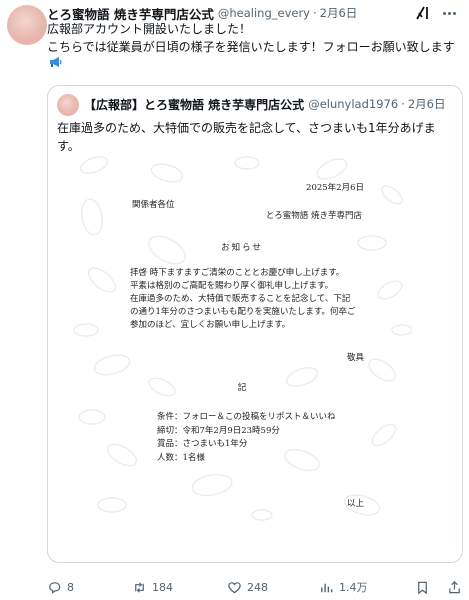 The width and height of the screenshot is (469, 600). Describe the element at coordinates (423, 13) in the screenshot. I see `grok-icon` at that location.